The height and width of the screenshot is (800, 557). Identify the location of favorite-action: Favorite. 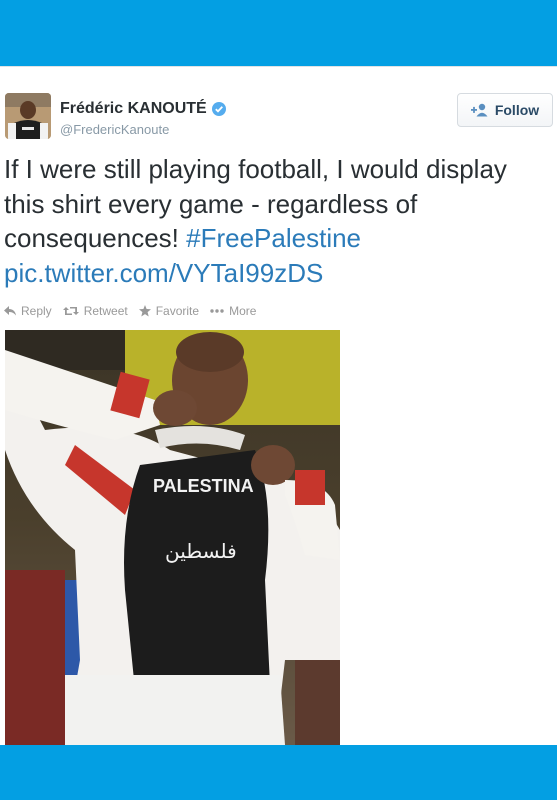
(169, 311).